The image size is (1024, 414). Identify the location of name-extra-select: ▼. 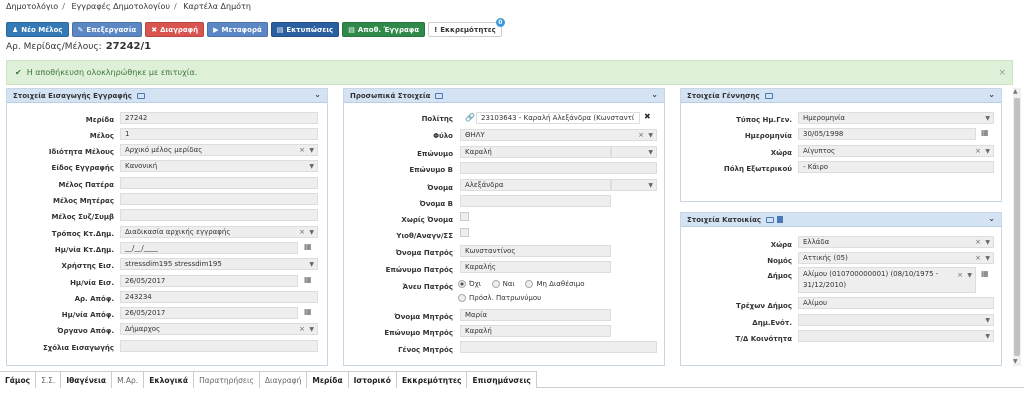
(634, 185).